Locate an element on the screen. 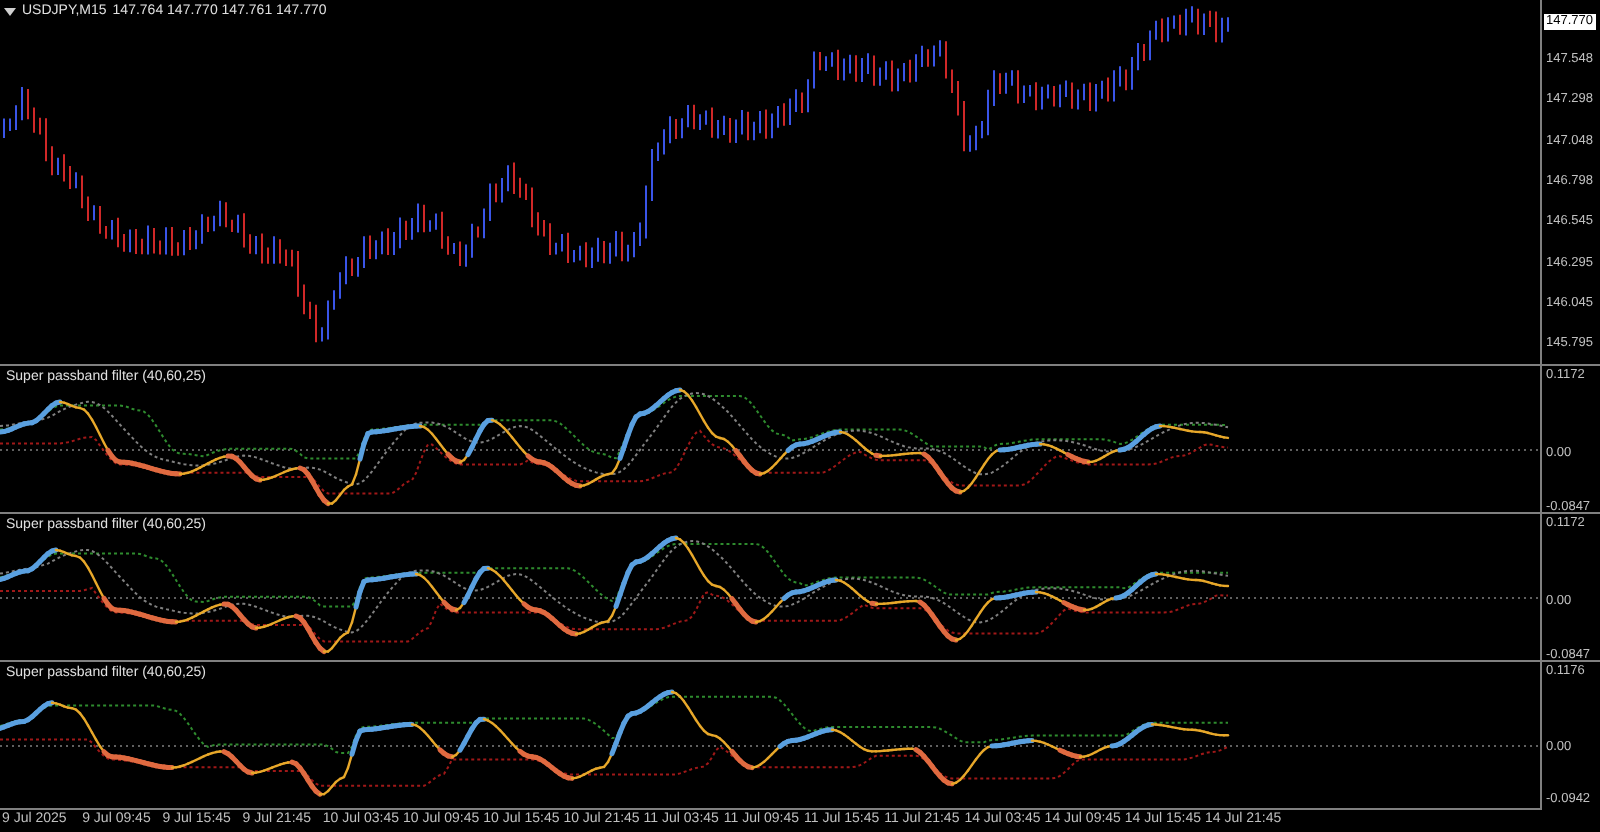 The image size is (1600, 832). dropdown-triangle-icon is located at coordinates (10, 11).